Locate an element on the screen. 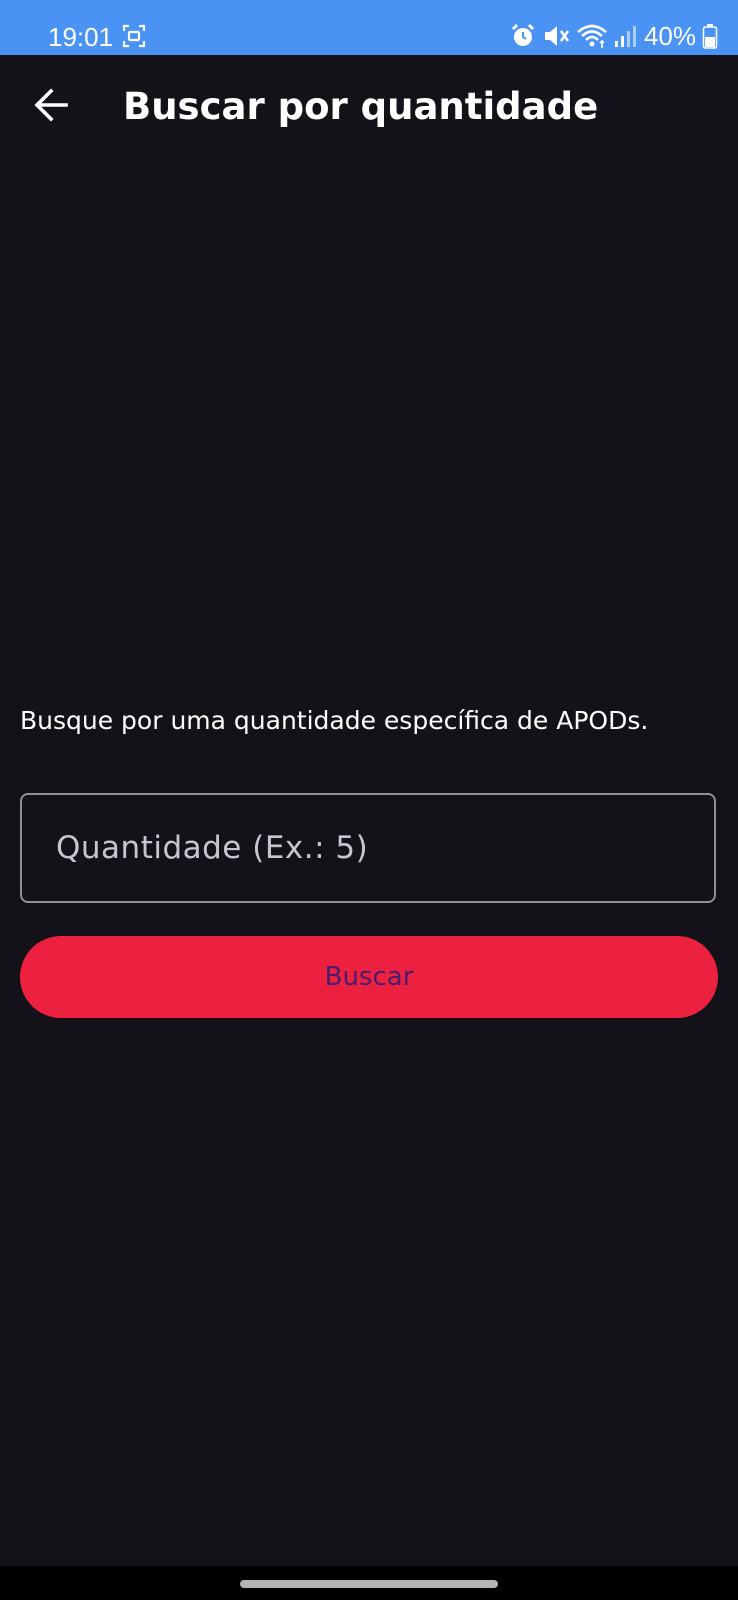  search-button: Buscar is located at coordinates (369, 977).